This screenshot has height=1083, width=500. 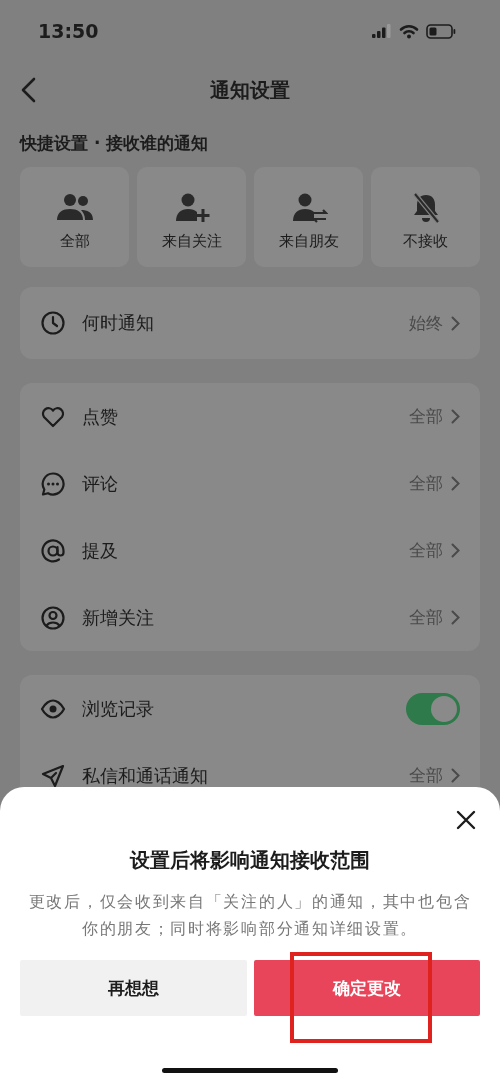 I want to click on setting-label: 提及, so click(x=100, y=550).